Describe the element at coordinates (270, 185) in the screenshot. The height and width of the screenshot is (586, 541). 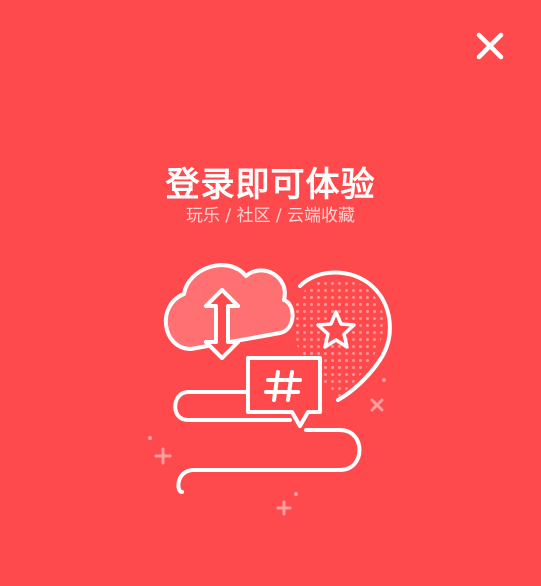
I see `dialog-title: 登录即可体验` at that location.